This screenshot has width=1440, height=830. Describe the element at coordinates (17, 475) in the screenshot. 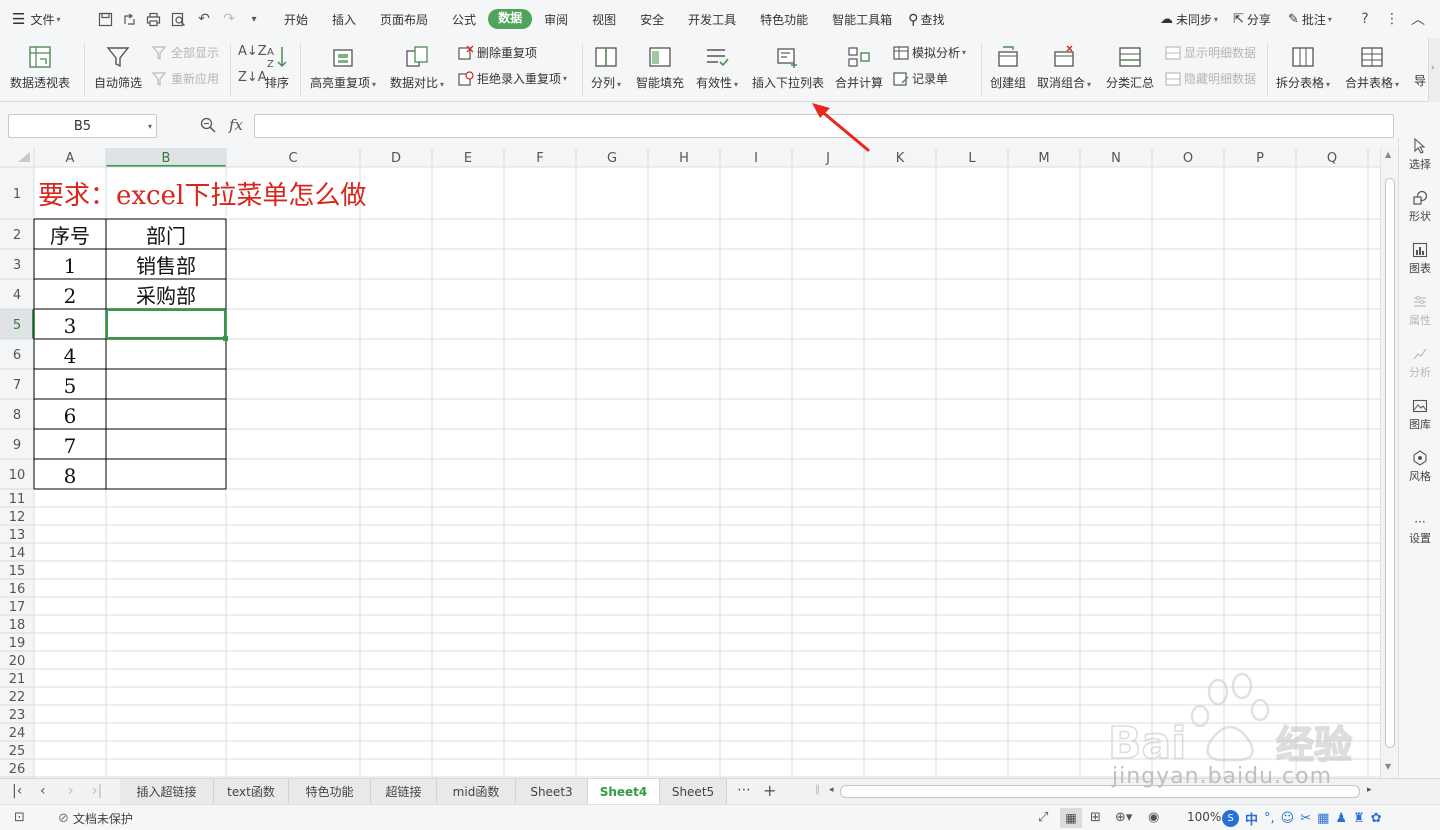

I see `row-header: 10` at that location.